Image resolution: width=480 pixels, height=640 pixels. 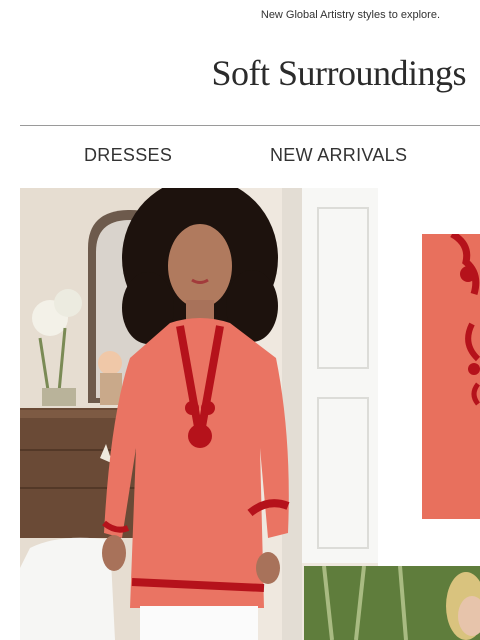 I want to click on nav-item-new-arrivals: NEW ARRIVALS, so click(x=338, y=155).